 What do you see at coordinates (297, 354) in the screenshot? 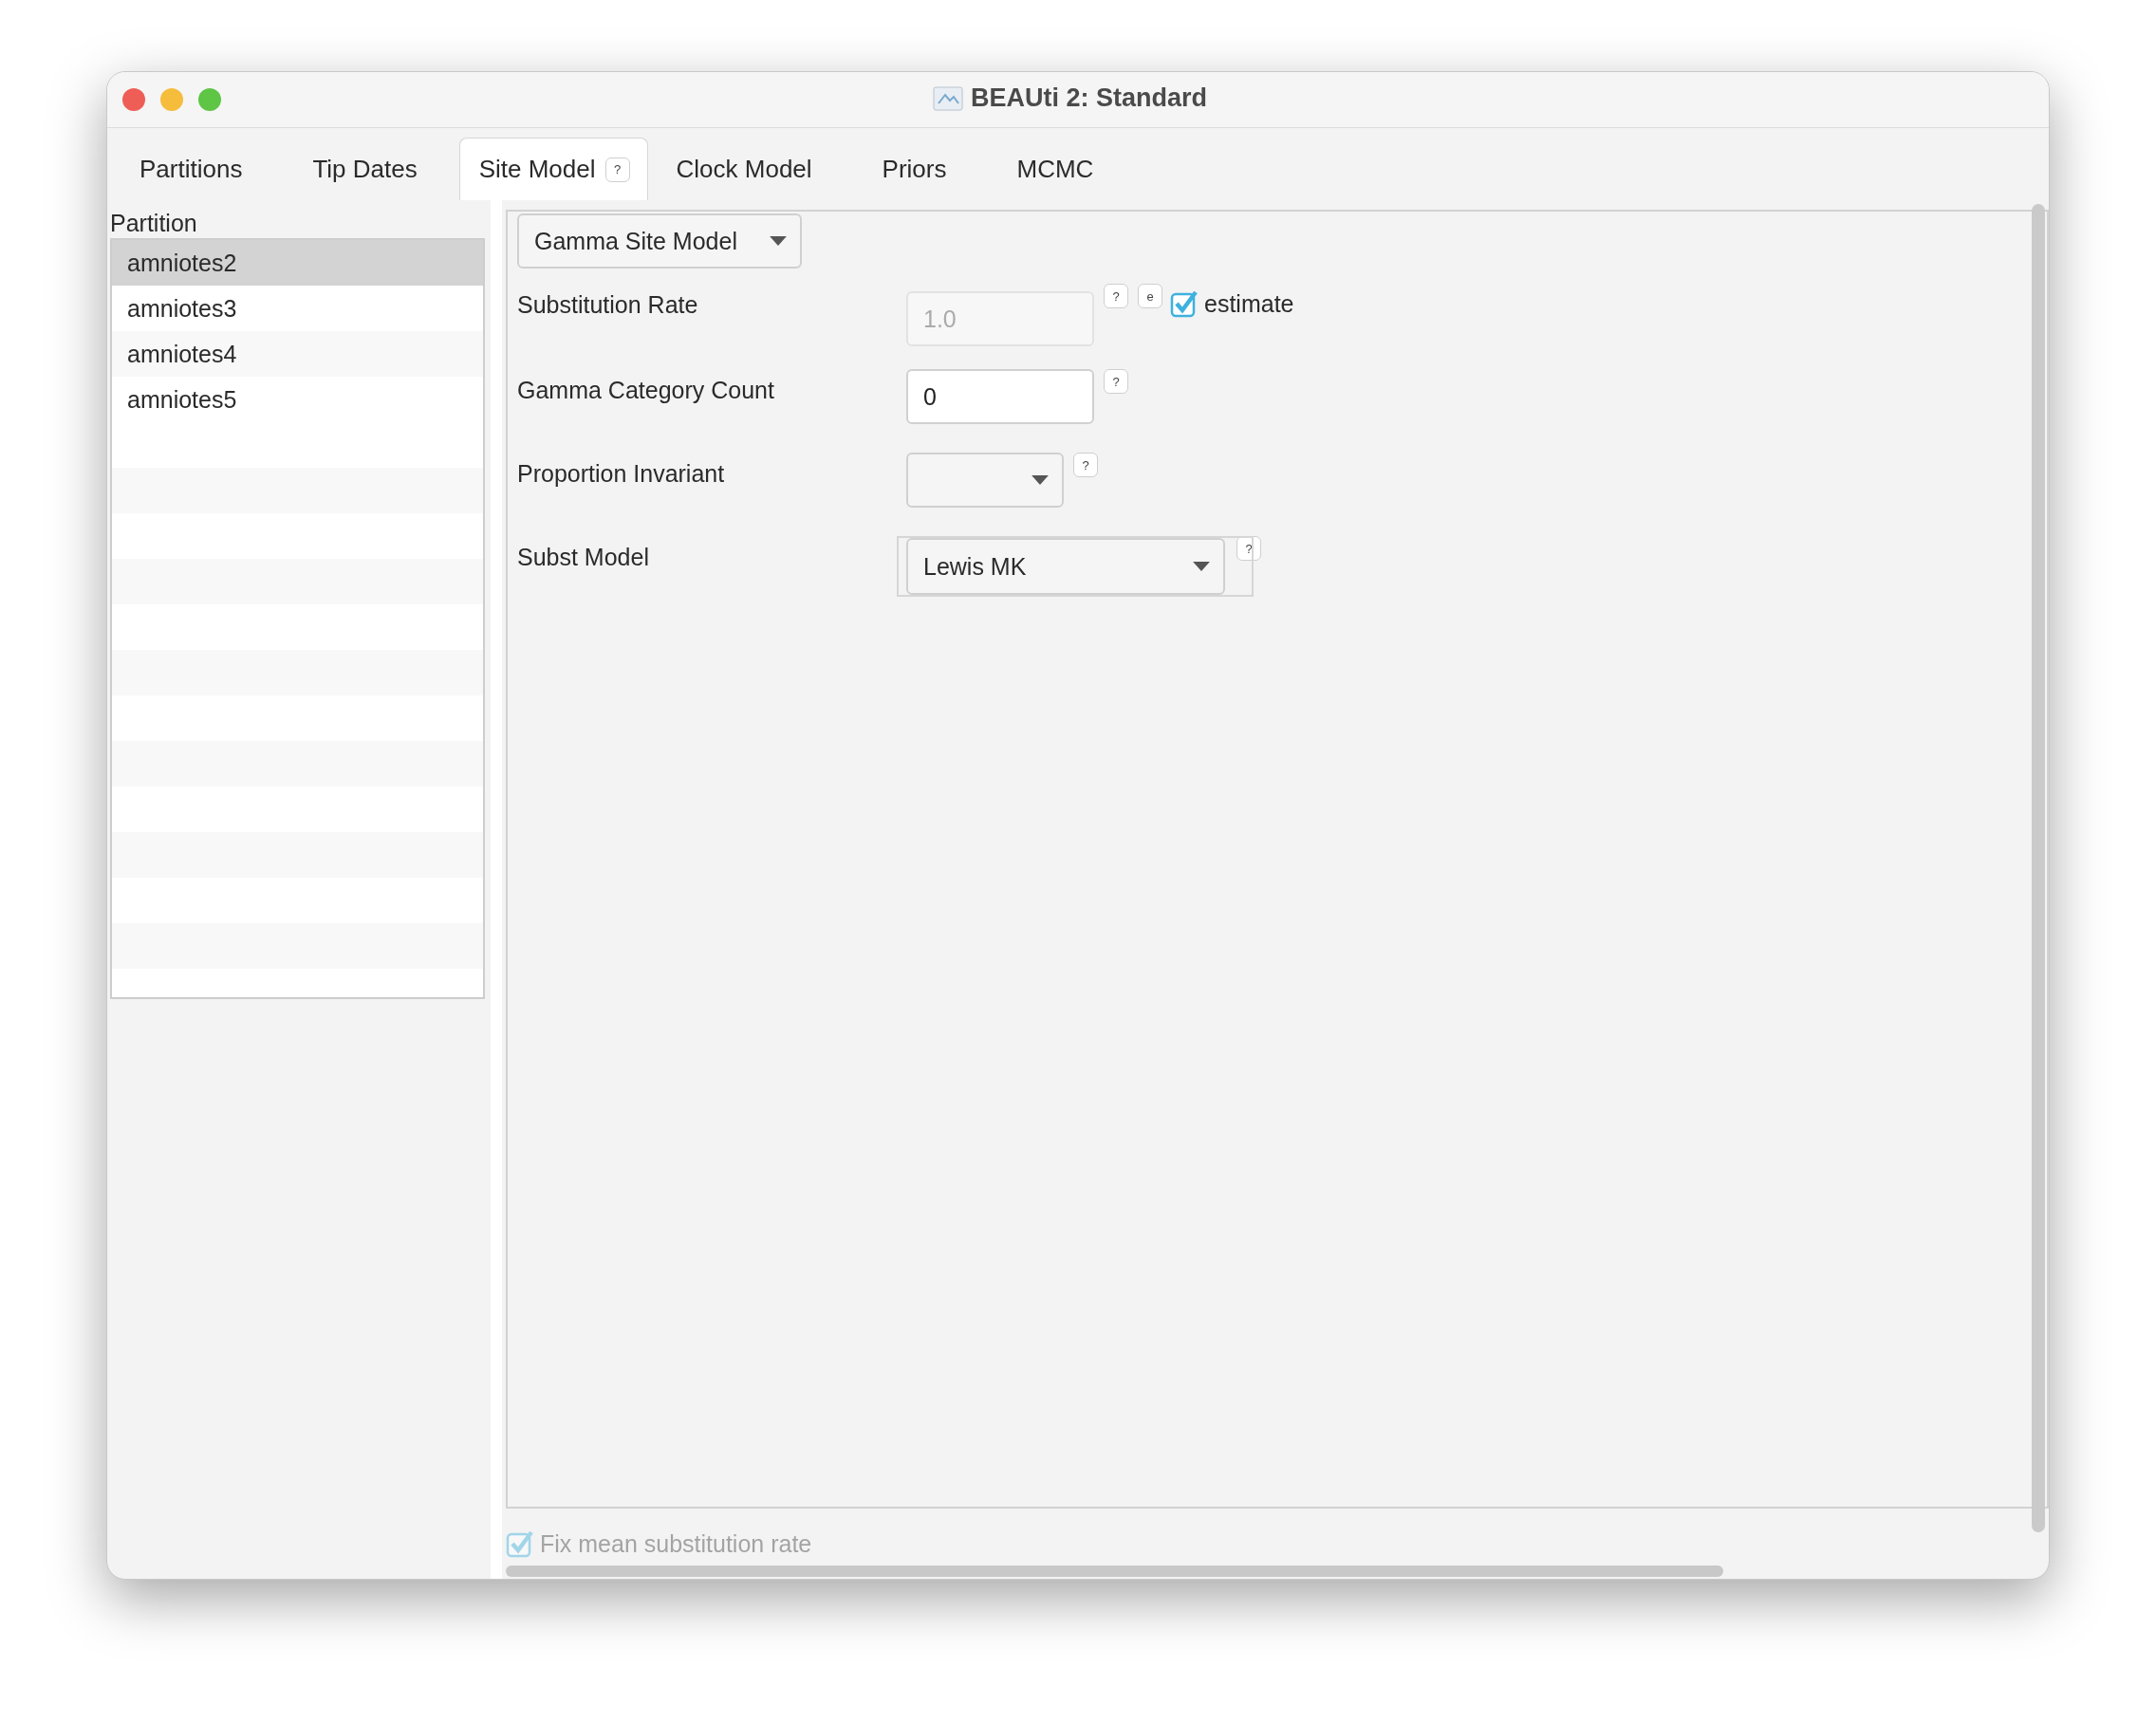
I see `list-item: amniotes4` at bounding box center [297, 354].